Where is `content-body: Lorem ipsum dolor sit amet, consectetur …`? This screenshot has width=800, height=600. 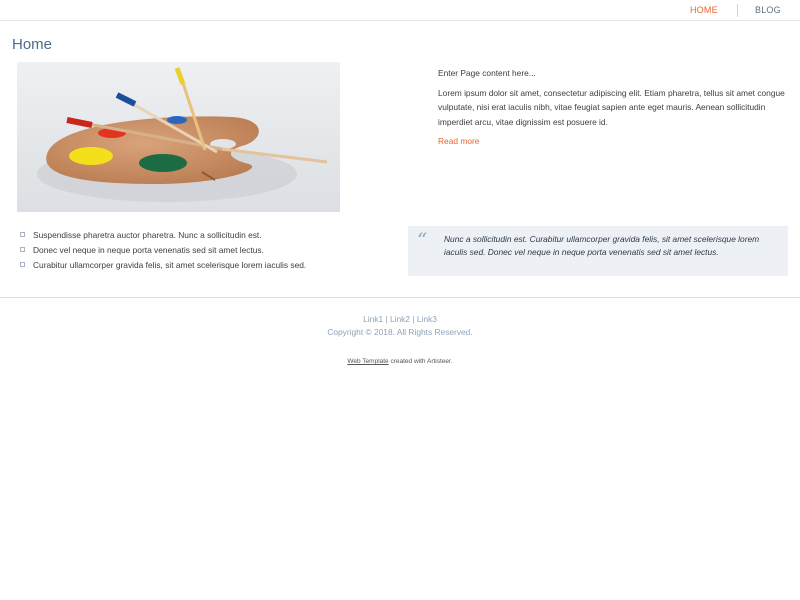
content-body: Lorem ipsum dolor sit amet, consectetur … is located at coordinates (611, 107).